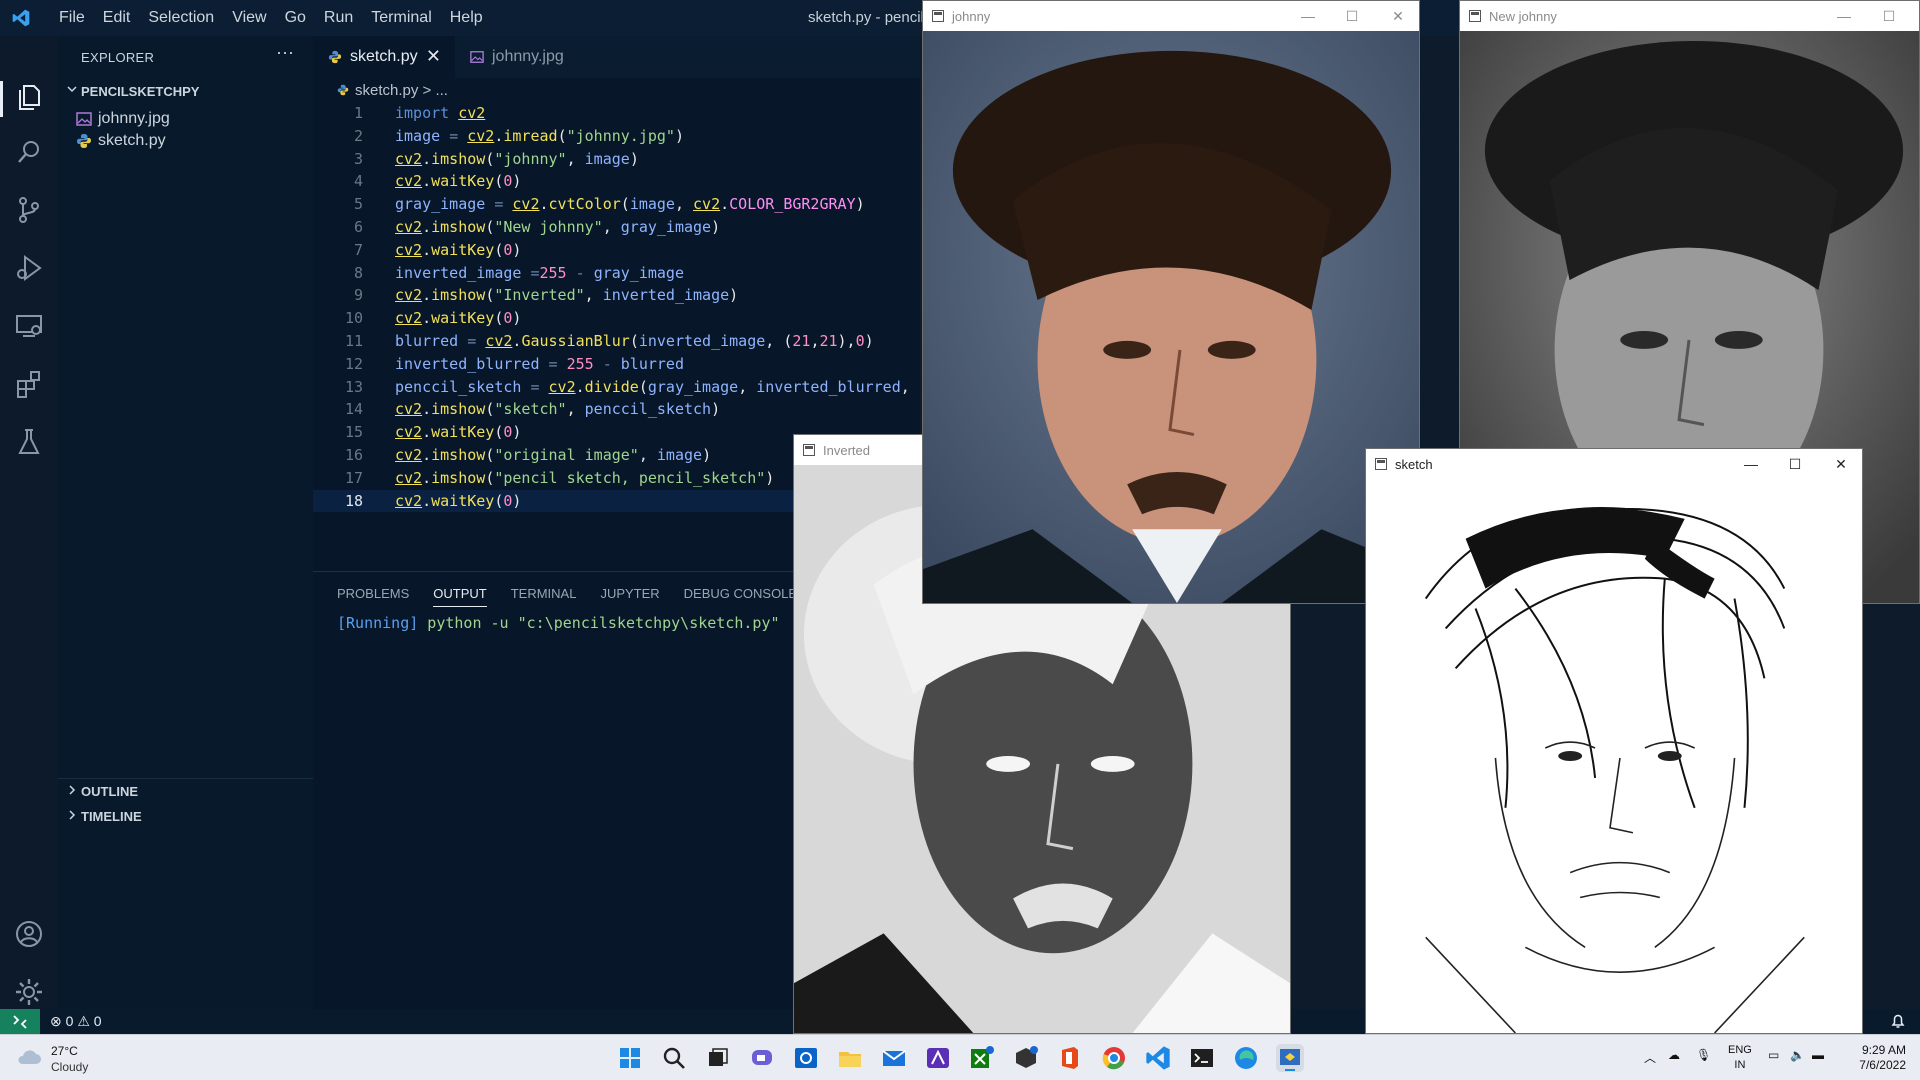 This screenshot has height=1080, width=1920. Describe the element at coordinates (1876, 1058) in the screenshot. I see `clock: 9:29 AM 7/6/2022` at that location.